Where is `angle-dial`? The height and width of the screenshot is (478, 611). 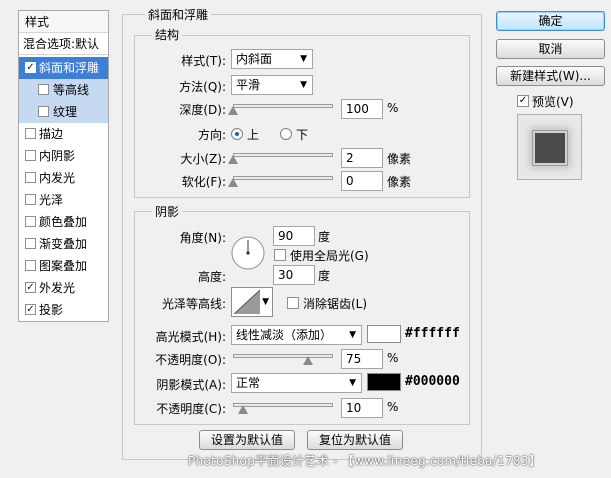 angle-dial is located at coordinates (248, 253).